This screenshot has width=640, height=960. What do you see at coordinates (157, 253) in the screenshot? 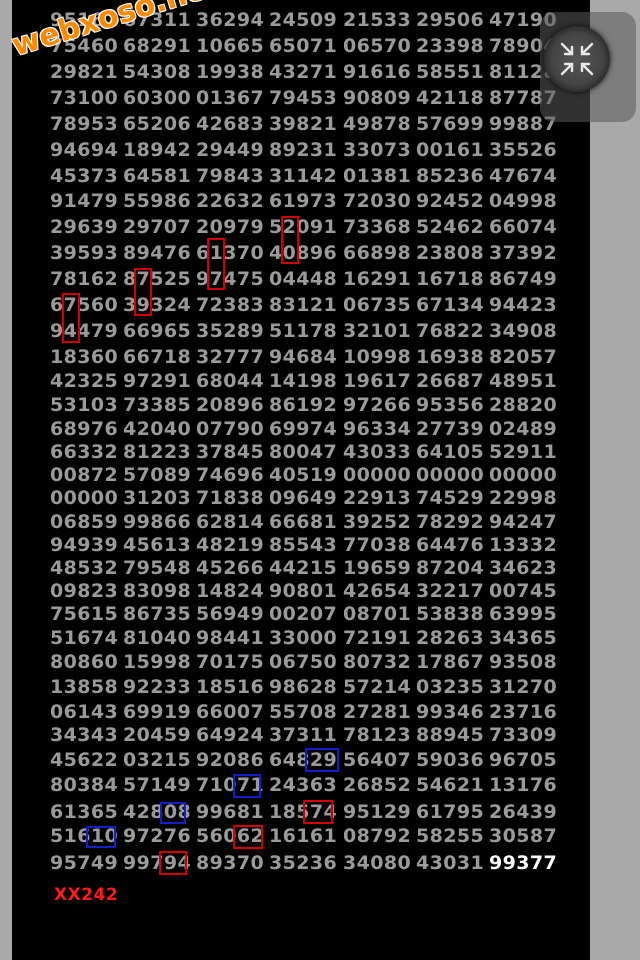
I see `number-cell: 89476` at bounding box center [157, 253].